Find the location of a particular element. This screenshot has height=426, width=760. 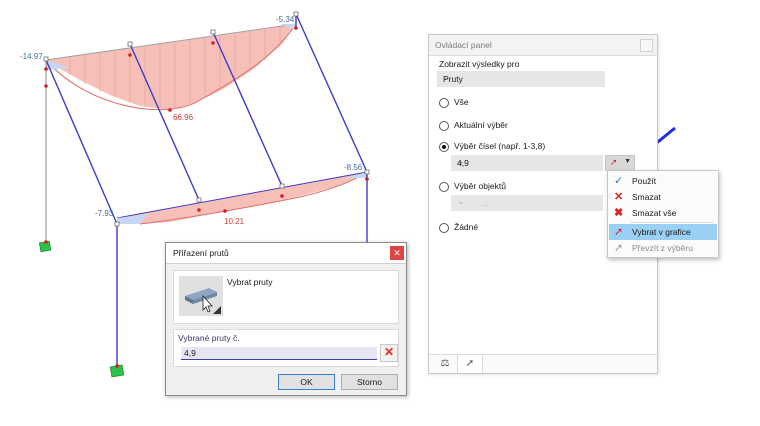

selected-members-input: 4,9 is located at coordinates (279, 353).